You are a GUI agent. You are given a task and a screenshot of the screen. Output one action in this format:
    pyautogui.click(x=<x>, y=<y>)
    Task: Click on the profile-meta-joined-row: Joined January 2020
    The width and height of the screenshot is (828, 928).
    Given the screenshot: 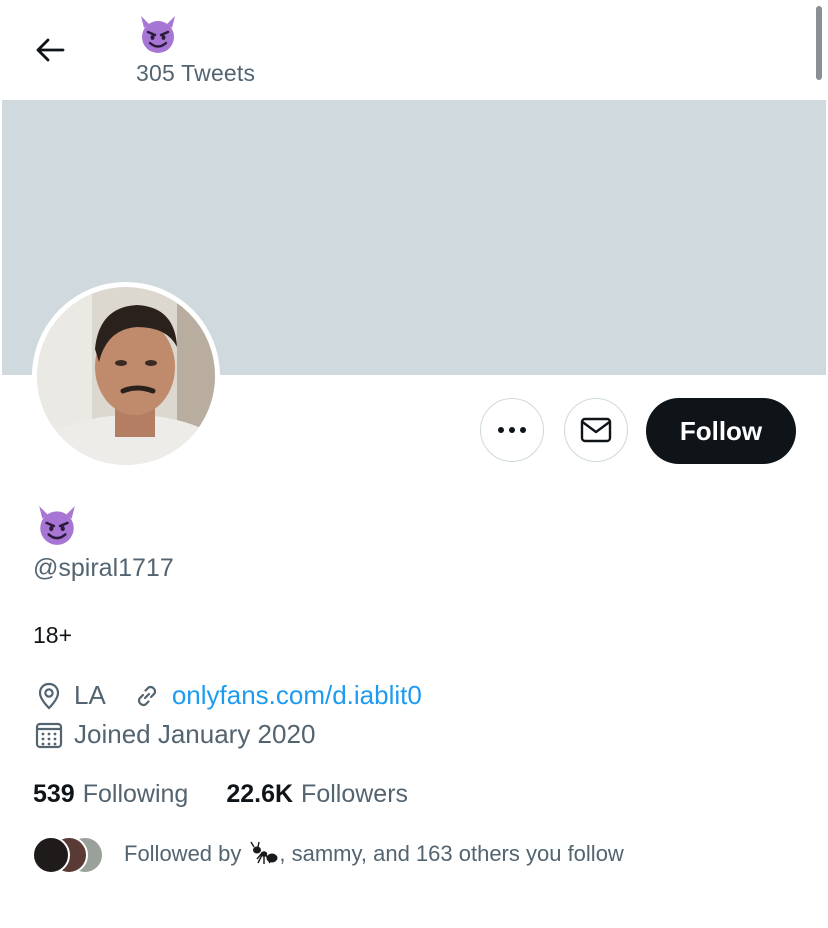 What is the action you would take?
    pyautogui.click(x=174, y=734)
    